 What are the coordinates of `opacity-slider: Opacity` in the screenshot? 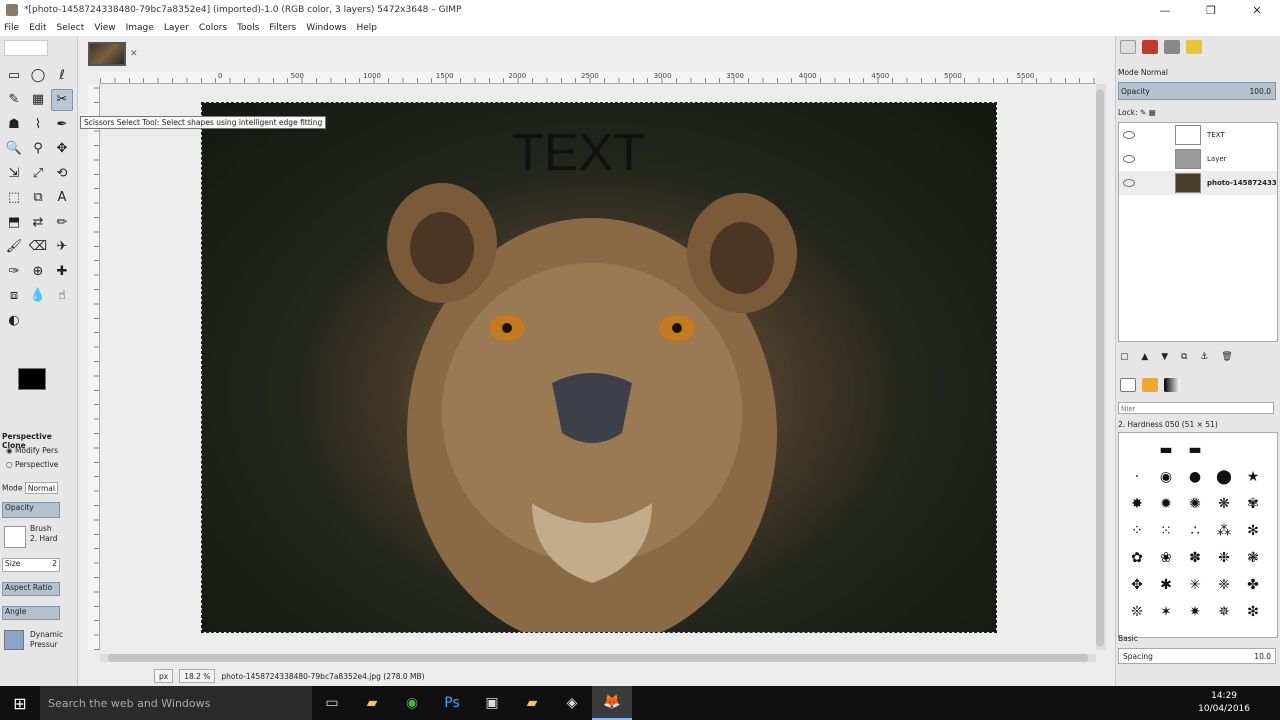 It's located at (31, 510).